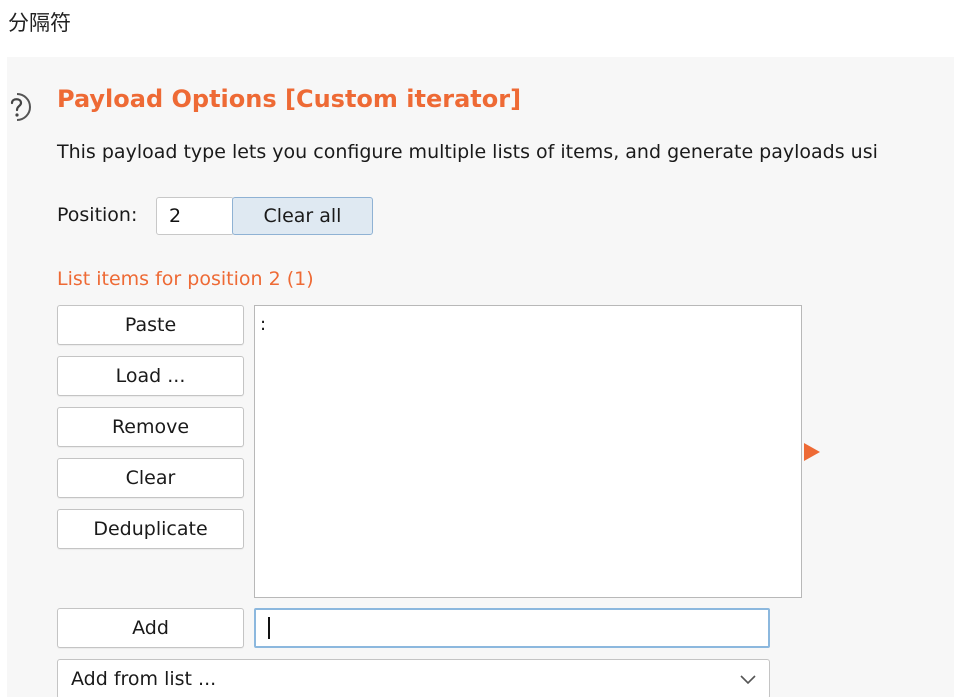  Describe the element at coordinates (195, 216) in the screenshot. I see `position-spinner: 2` at that location.